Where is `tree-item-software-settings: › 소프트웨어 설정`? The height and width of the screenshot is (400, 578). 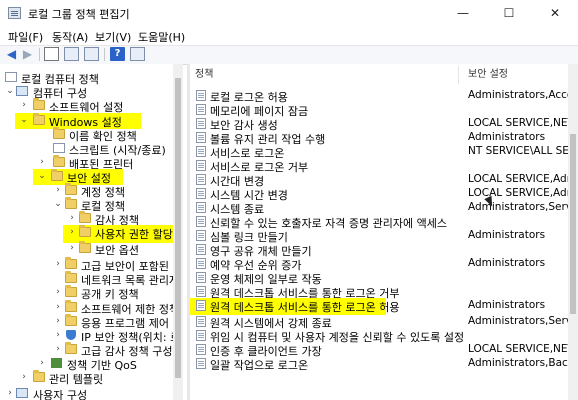
tree-item-software-settings: › 소프트웨어 설정 is located at coordinates (91, 106).